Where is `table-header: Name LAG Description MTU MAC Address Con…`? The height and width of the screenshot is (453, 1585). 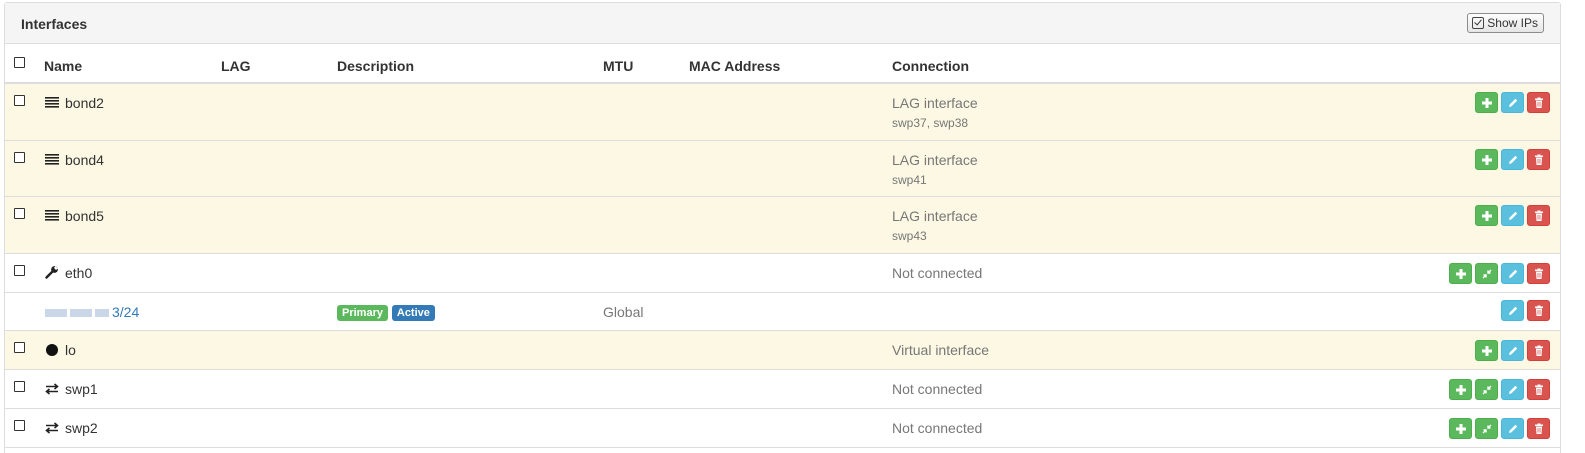
table-header: Name LAG Description MTU MAC Address Con… is located at coordinates (782, 64).